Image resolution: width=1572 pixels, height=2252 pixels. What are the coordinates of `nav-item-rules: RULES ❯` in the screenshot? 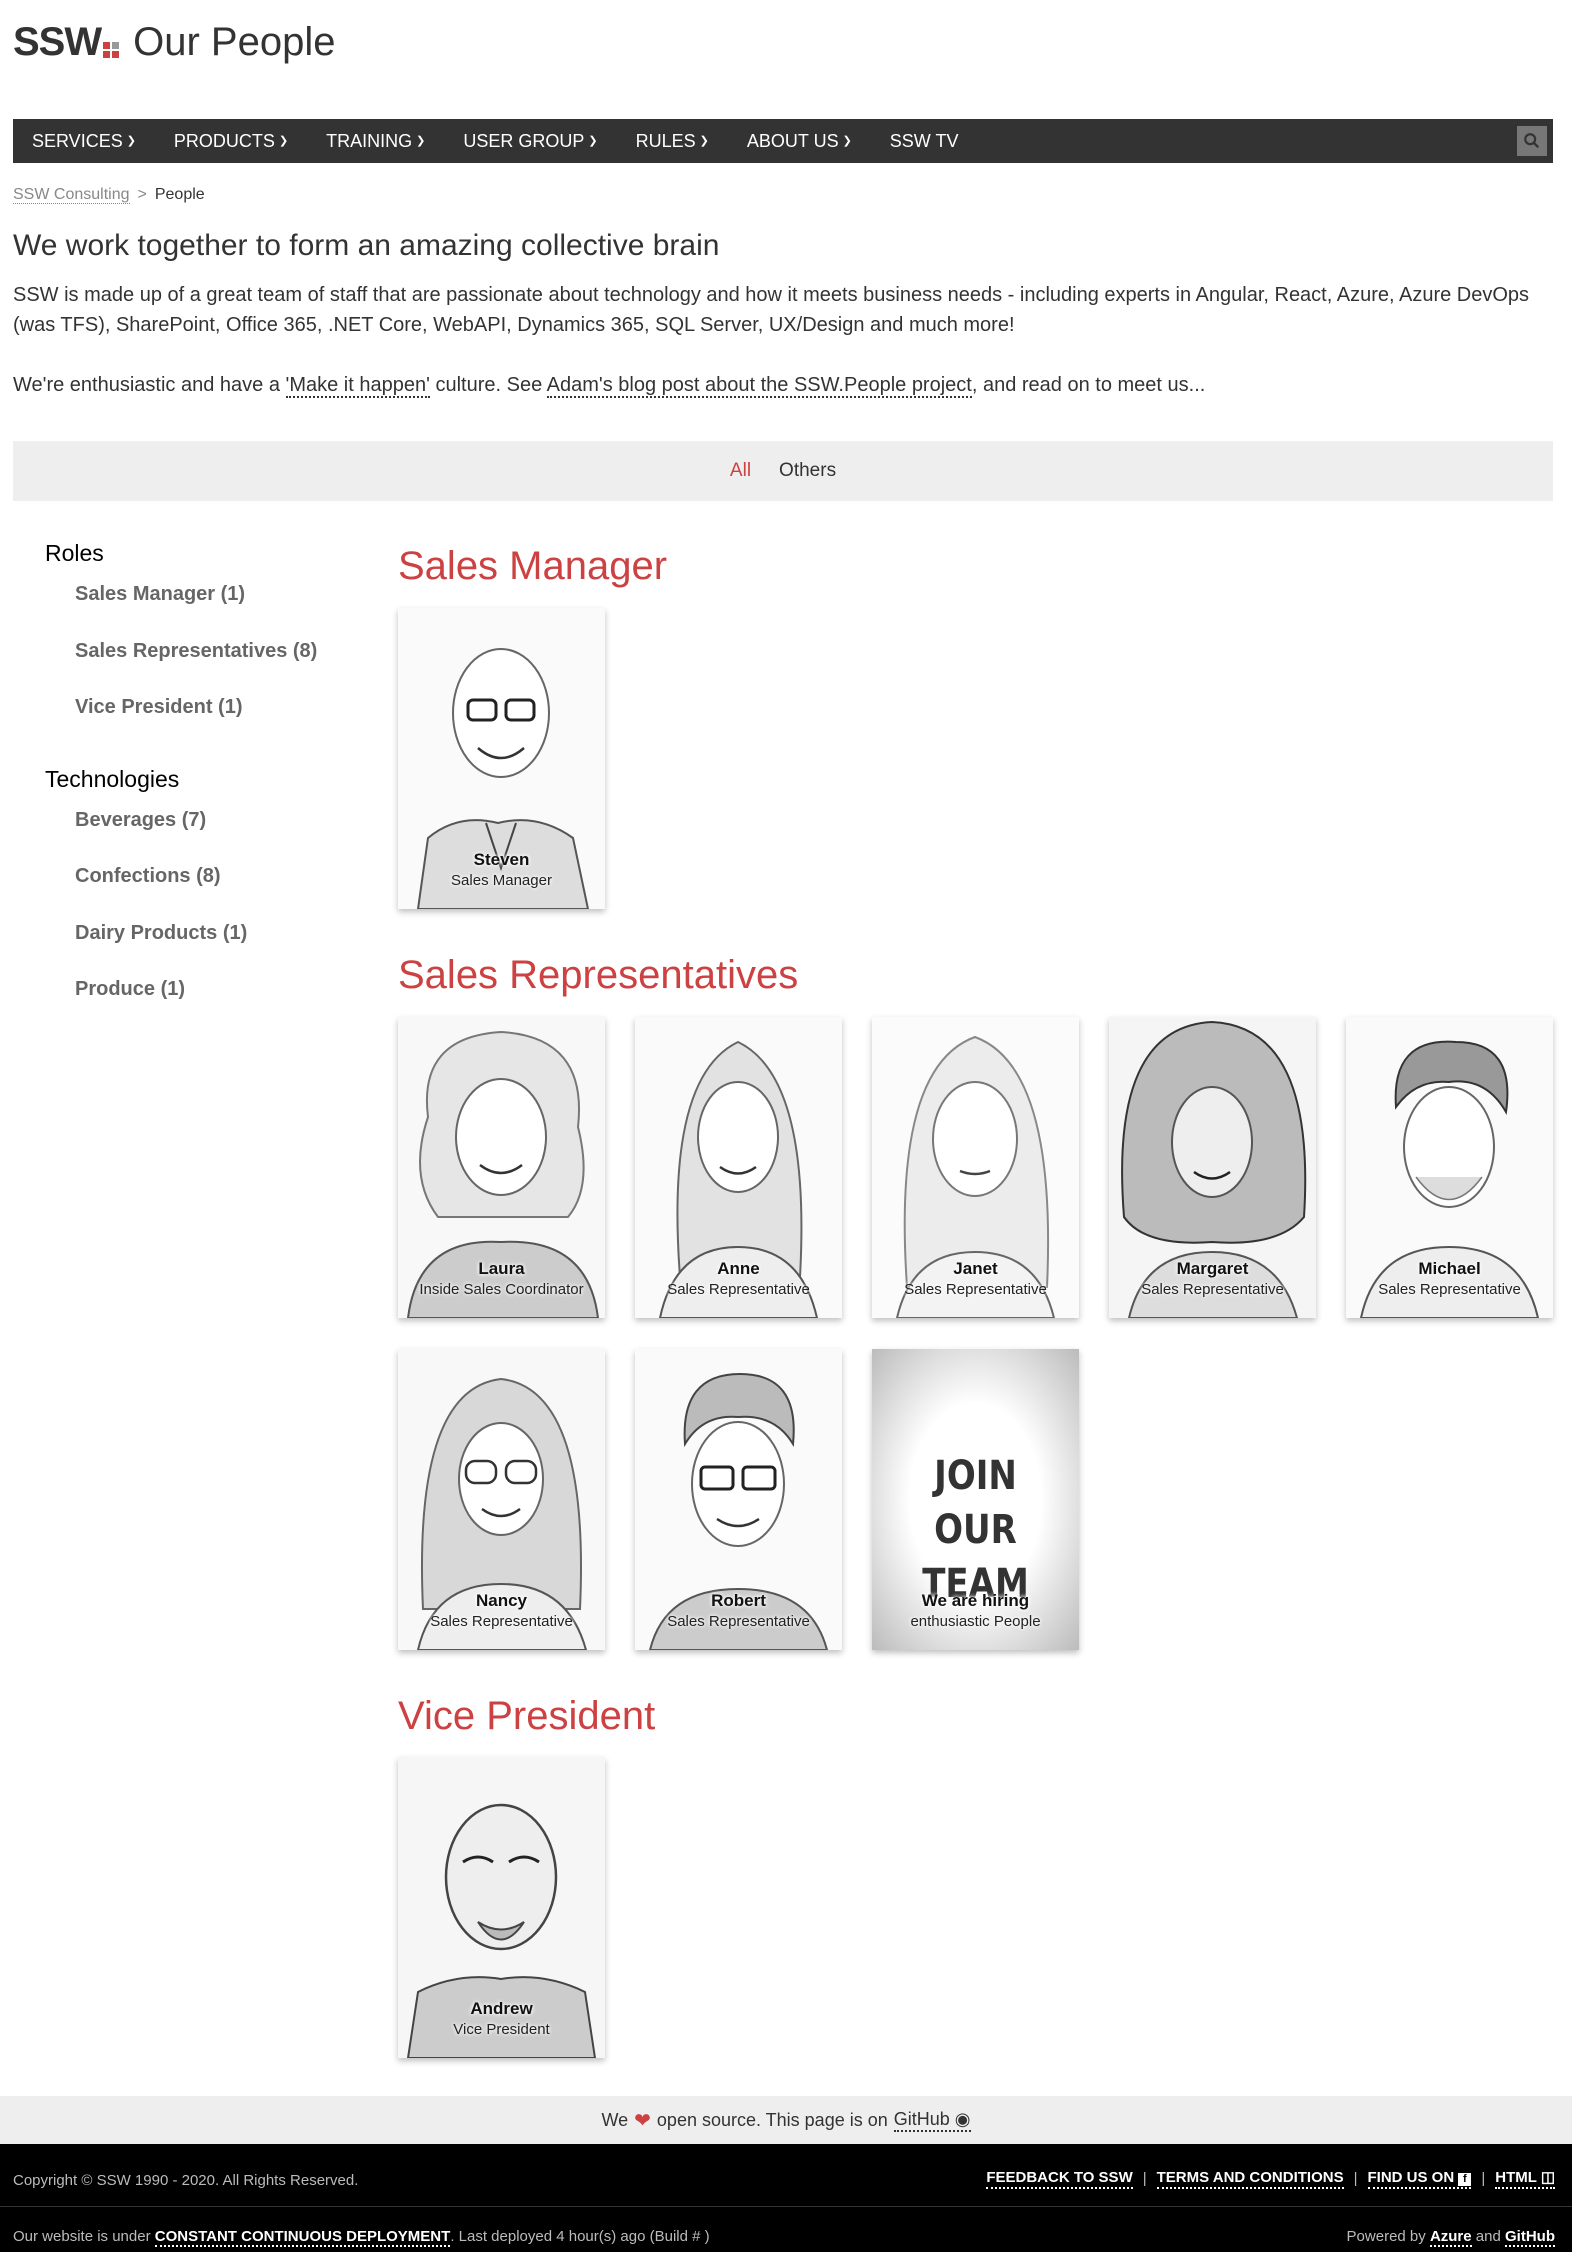 It's located at (672, 141).